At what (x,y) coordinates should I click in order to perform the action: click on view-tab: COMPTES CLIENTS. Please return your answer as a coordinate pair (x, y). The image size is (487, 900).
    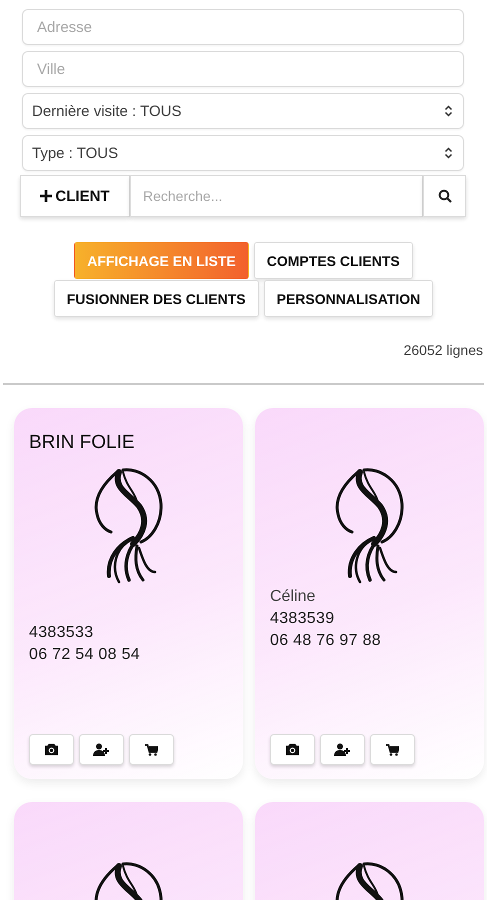
    Looking at the image, I should click on (333, 260).